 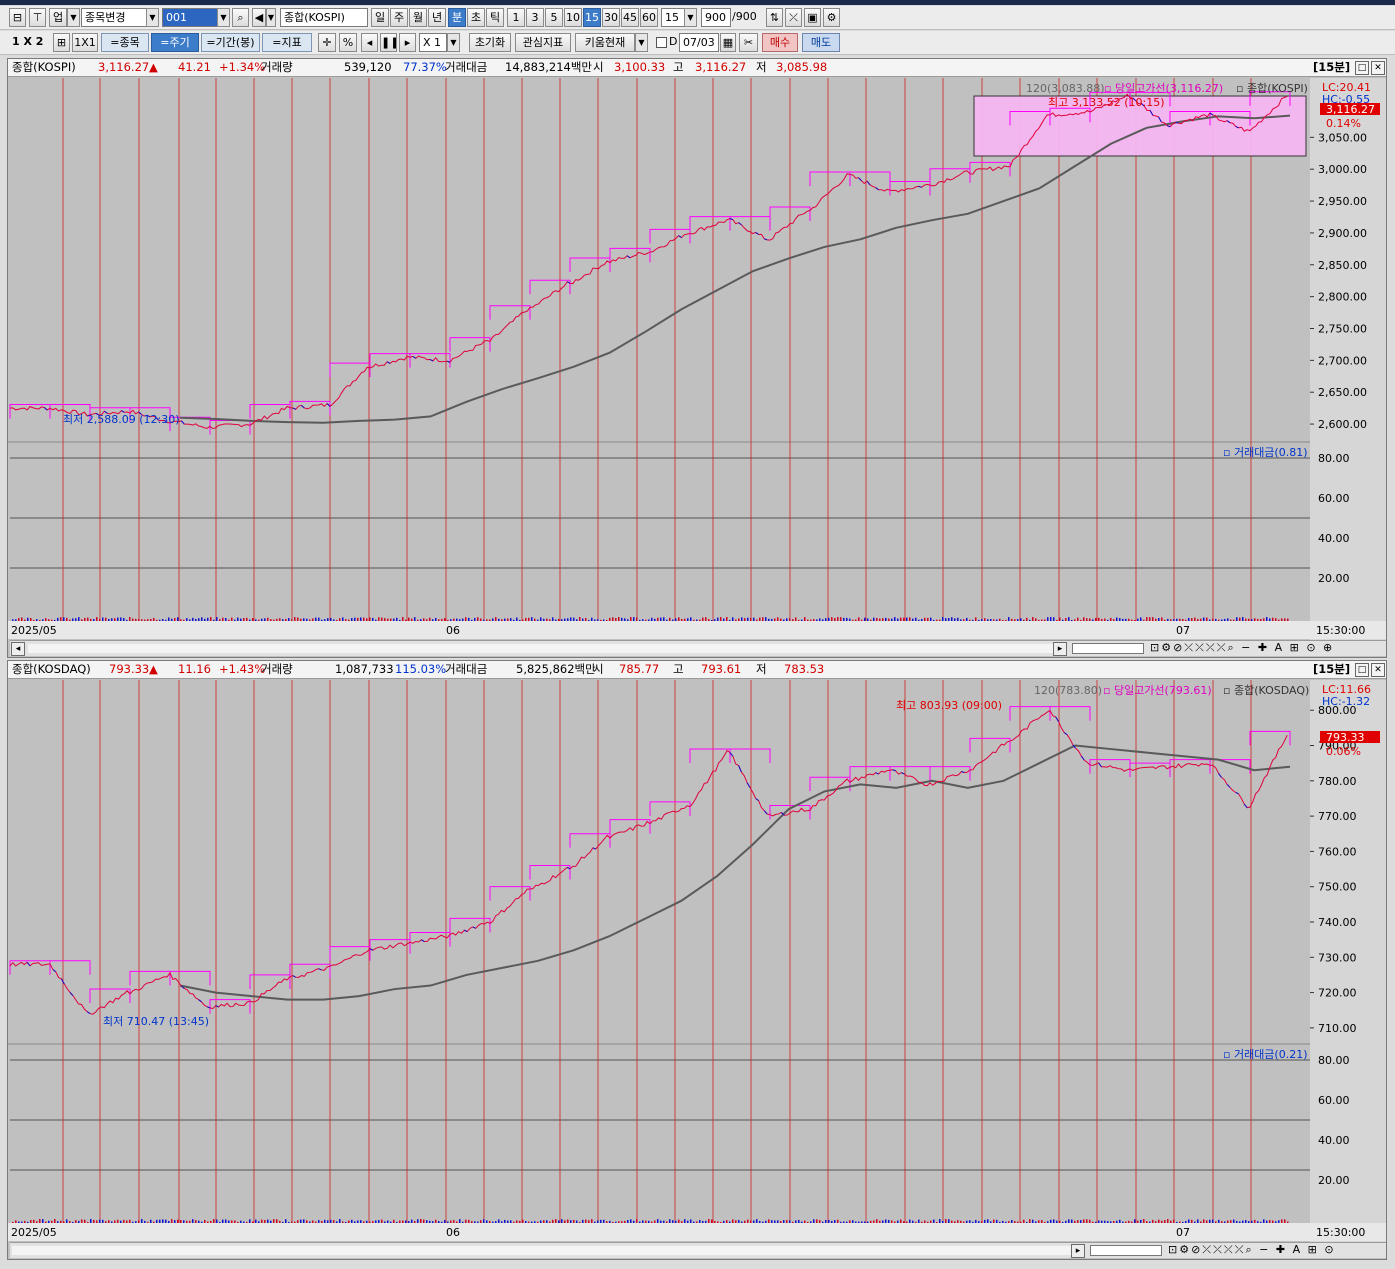 I want to click on pin-icon: ⊤, so click(x=37, y=17).